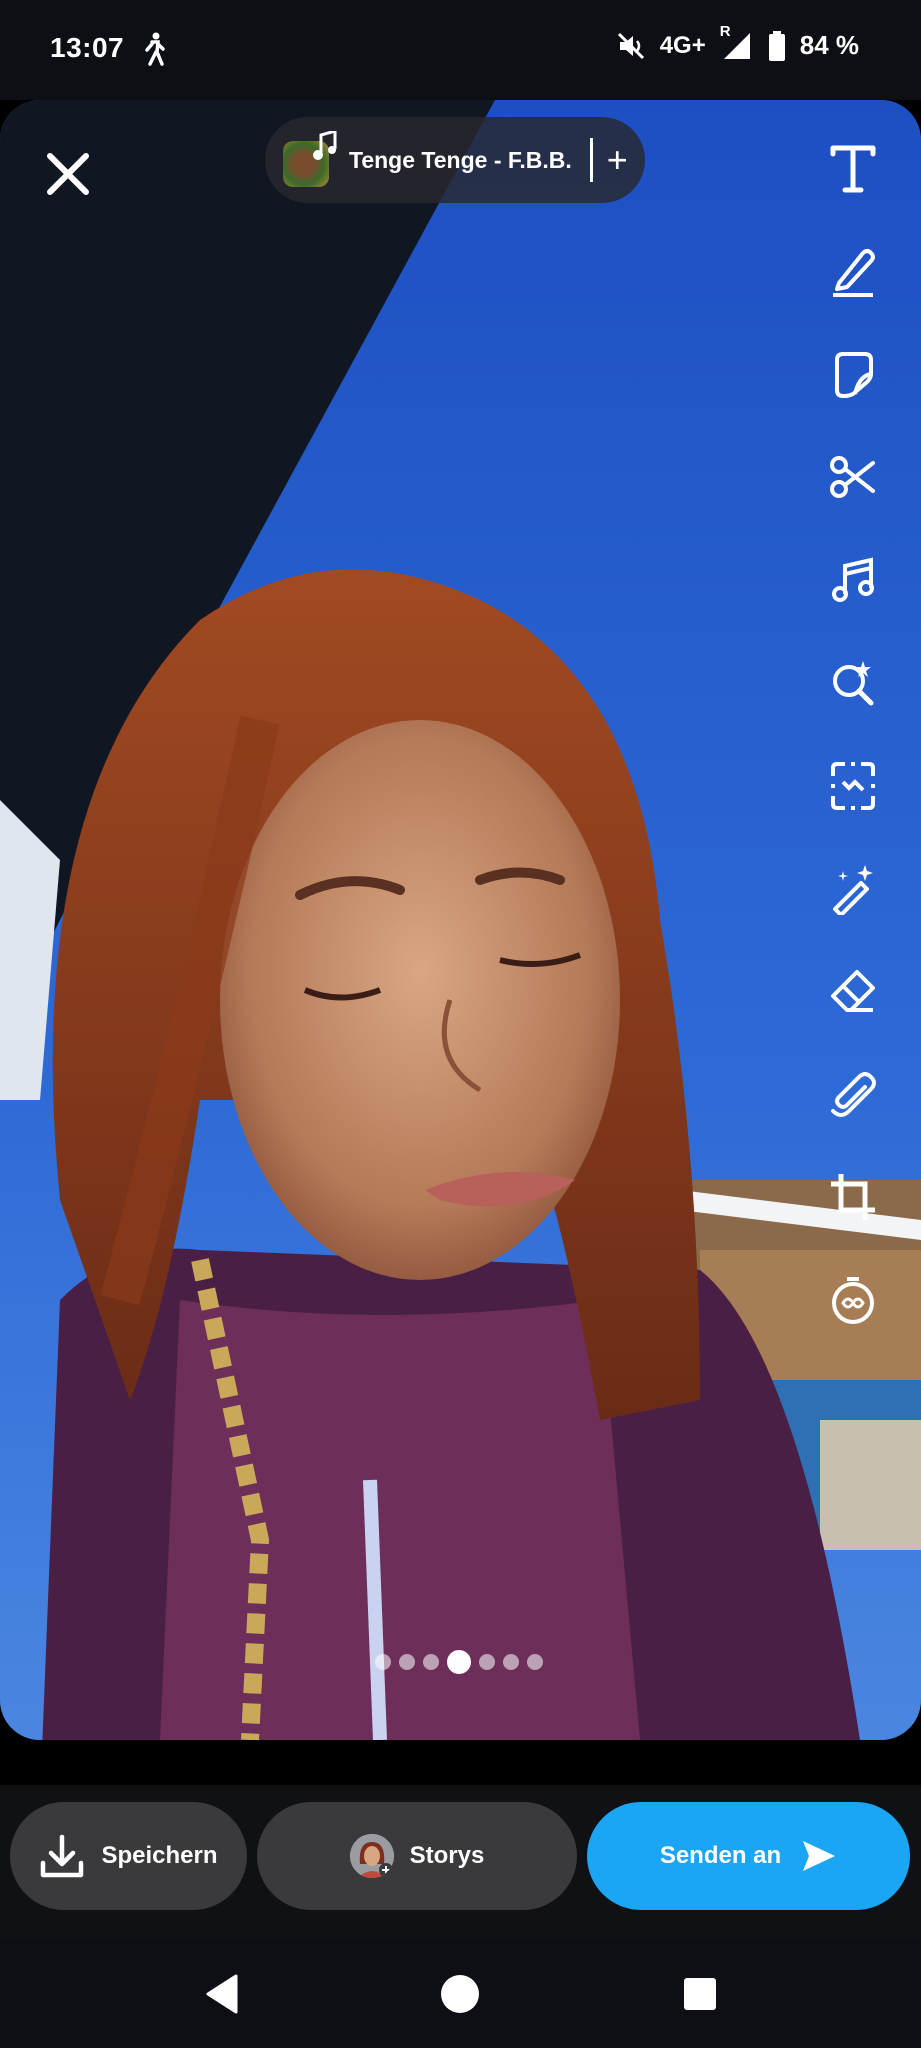 The height and width of the screenshot is (2048, 921). I want to click on stories-label: Storys, so click(447, 1855).